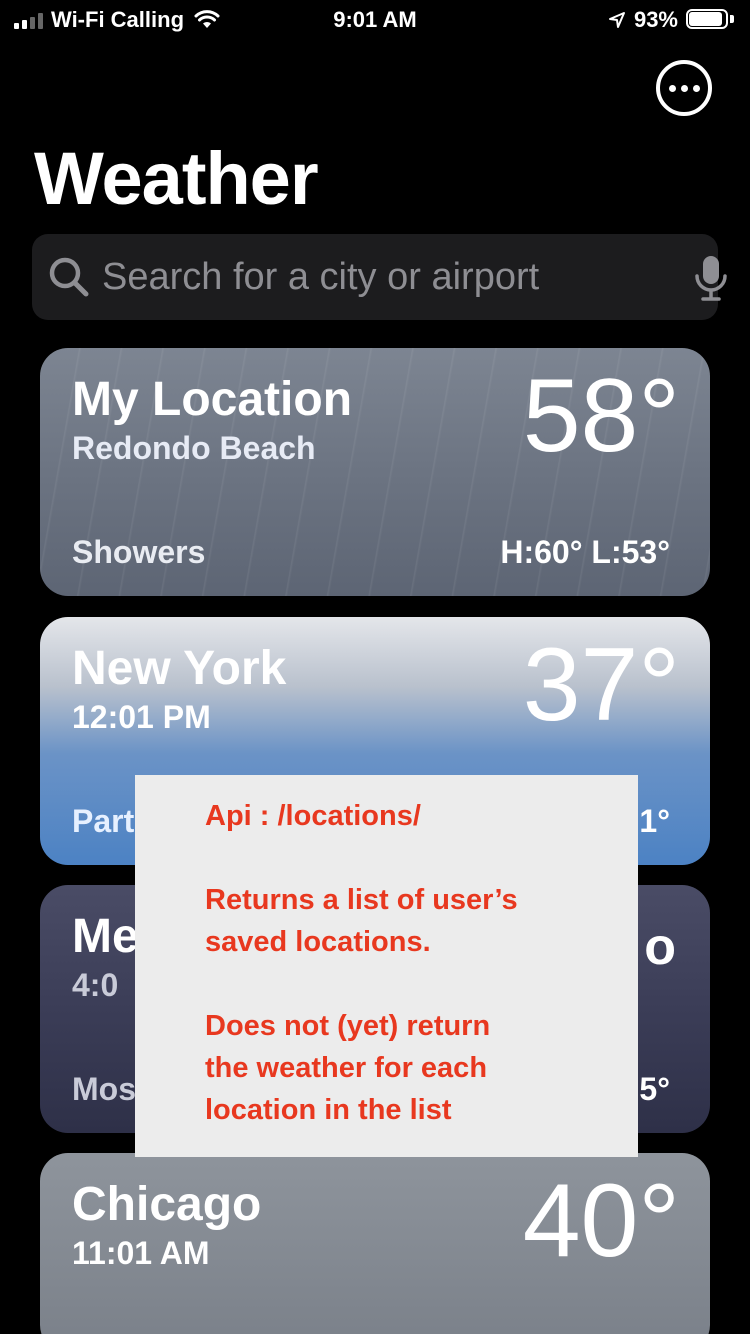  What do you see at coordinates (95, 985) in the screenshot?
I see `location-time: 4:0` at bounding box center [95, 985].